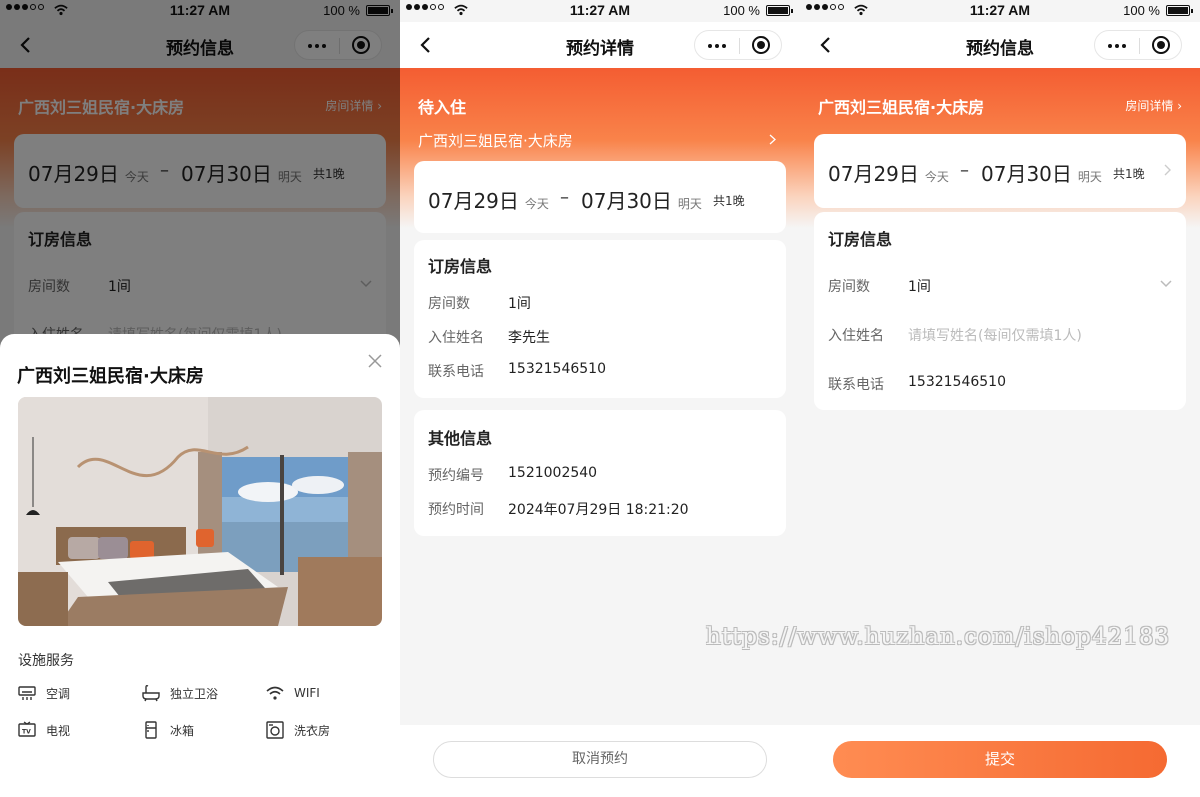 This screenshot has height=797, width=1200. I want to click on facility-item: 洗衣房, so click(298, 730).